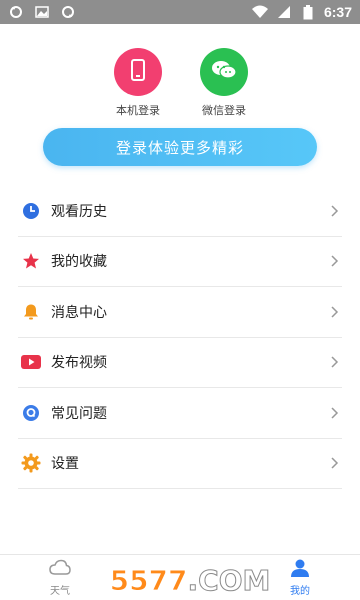  What do you see at coordinates (180, 211) in the screenshot?
I see `menu-item-history: 观看历史` at bounding box center [180, 211].